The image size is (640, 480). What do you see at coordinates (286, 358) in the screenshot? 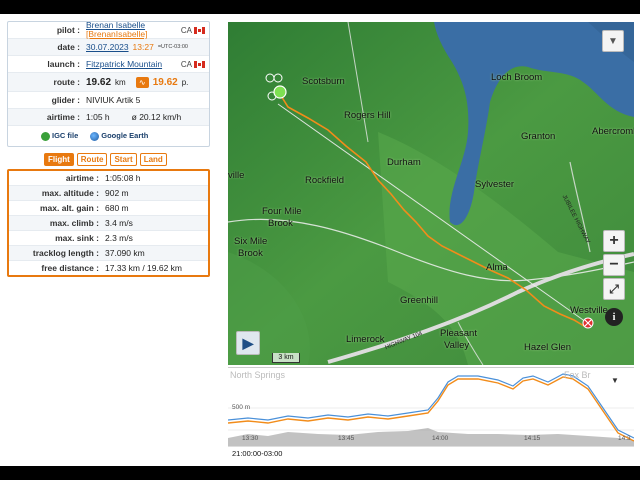
I see `map-scale: 3 km` at bounding box center [286, 358].